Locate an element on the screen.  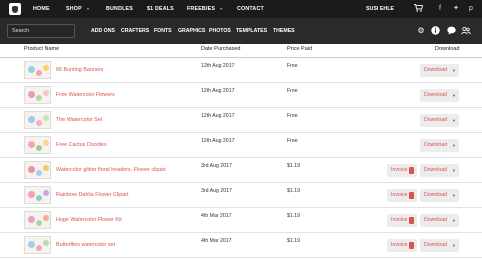
subnav-templates: TEMPLATES is located at coordinates (251, 31).